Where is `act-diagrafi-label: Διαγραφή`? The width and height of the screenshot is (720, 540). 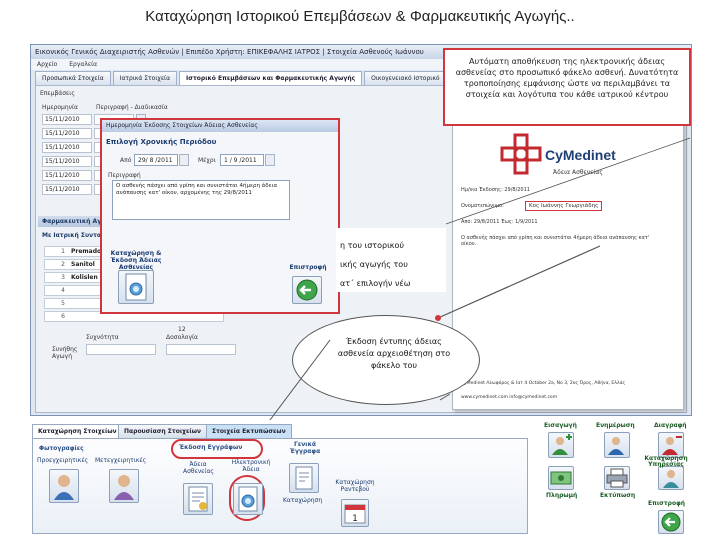
act-diagrafi-label: Διαγραφή is located at coordinates (670, 425).